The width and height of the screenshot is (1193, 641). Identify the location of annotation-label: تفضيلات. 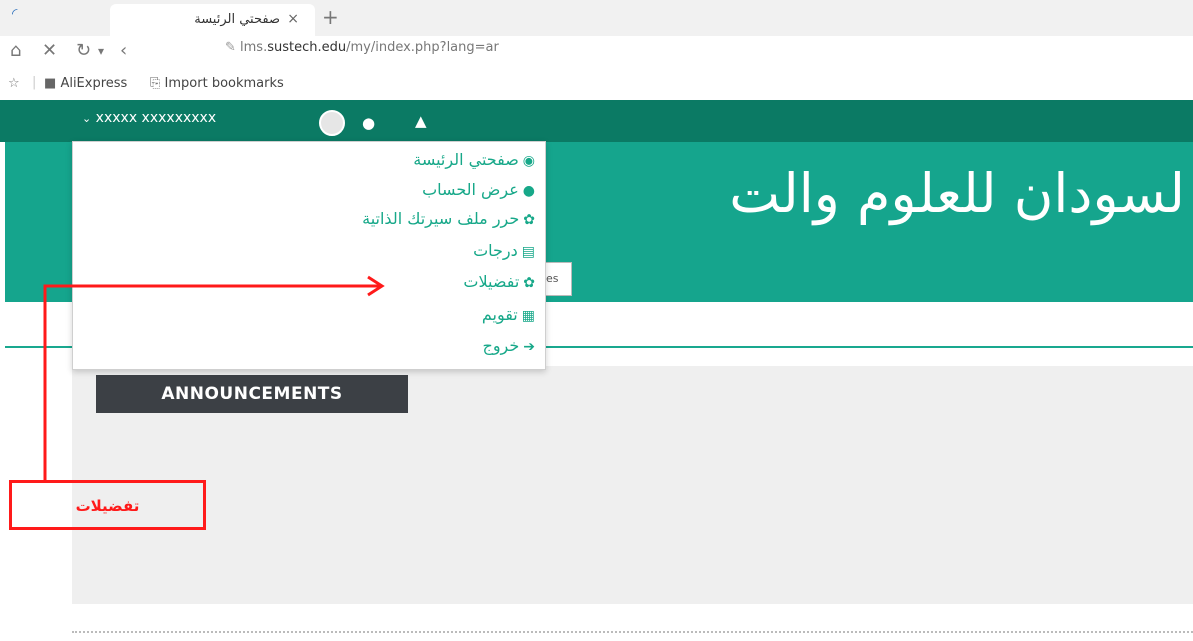
(107, 506).